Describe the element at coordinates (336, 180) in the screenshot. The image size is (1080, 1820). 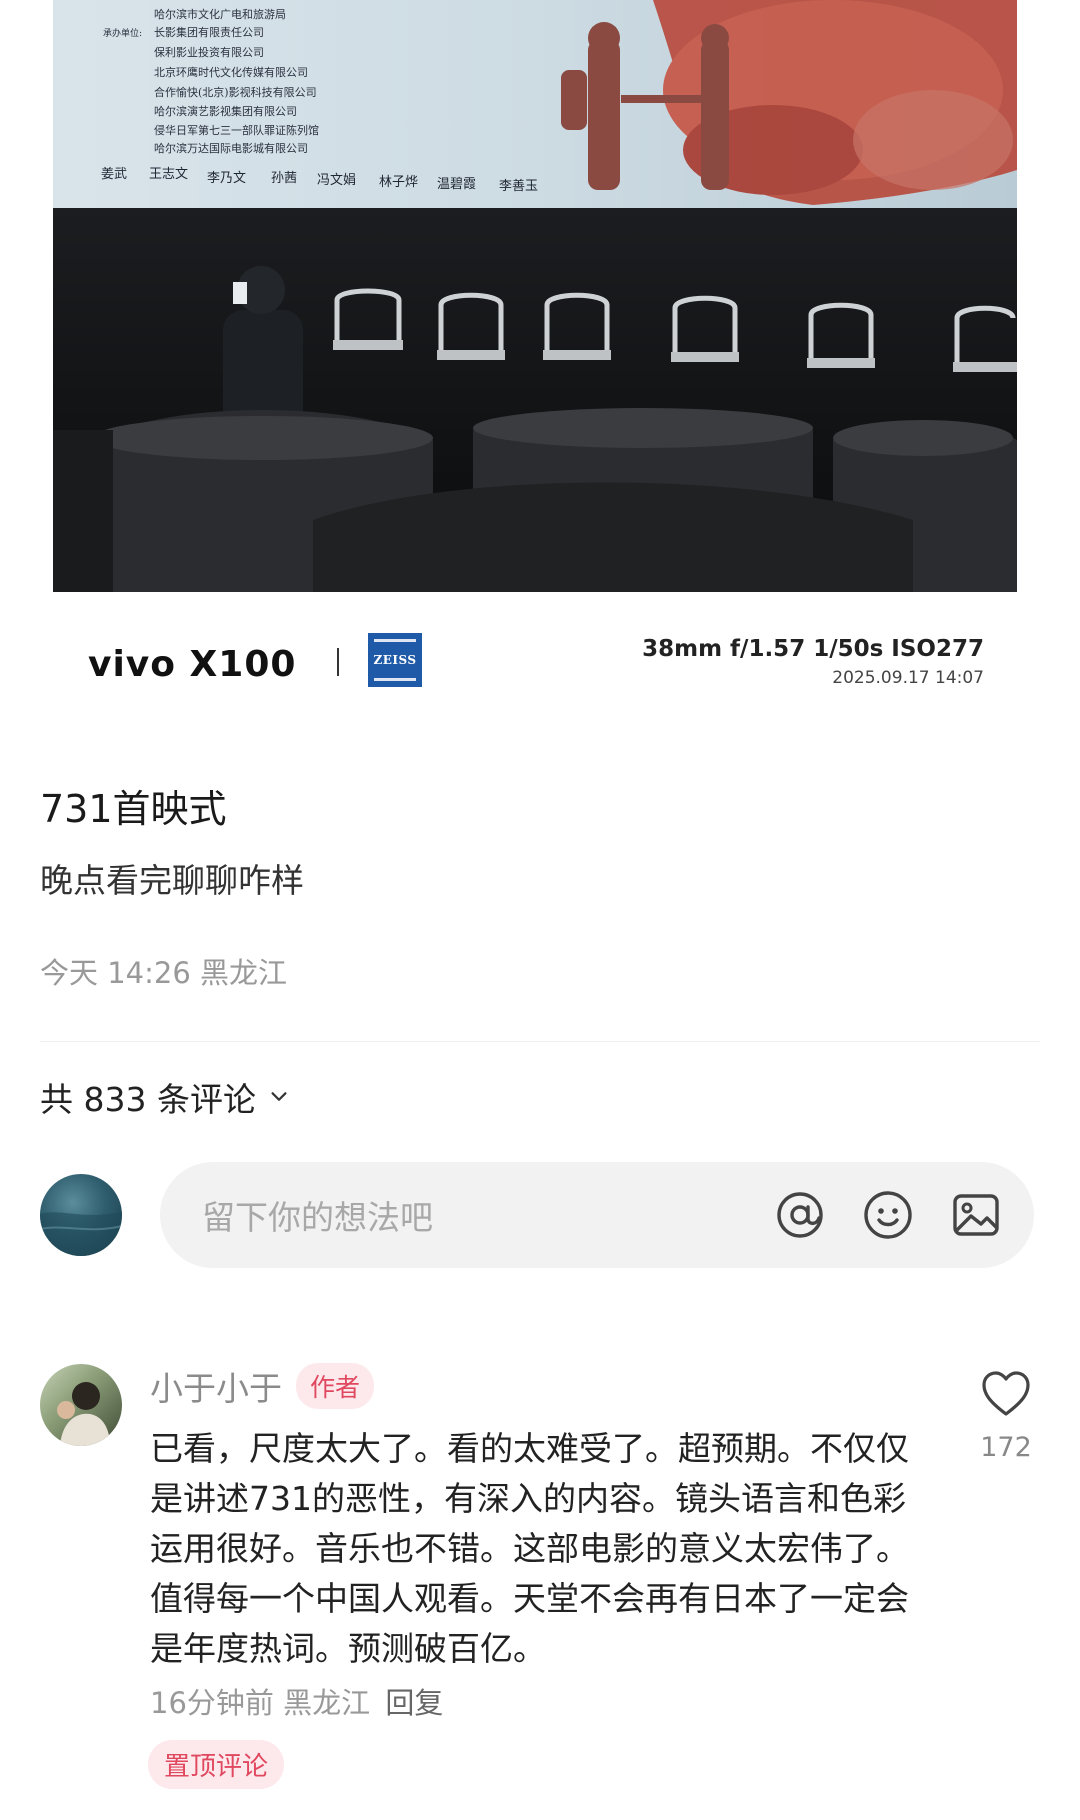
I see `svg-text: 冯文娟` at that location.